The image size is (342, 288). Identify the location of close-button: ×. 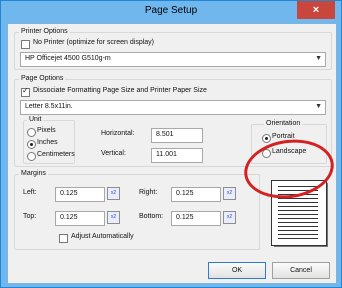
(316, 10).